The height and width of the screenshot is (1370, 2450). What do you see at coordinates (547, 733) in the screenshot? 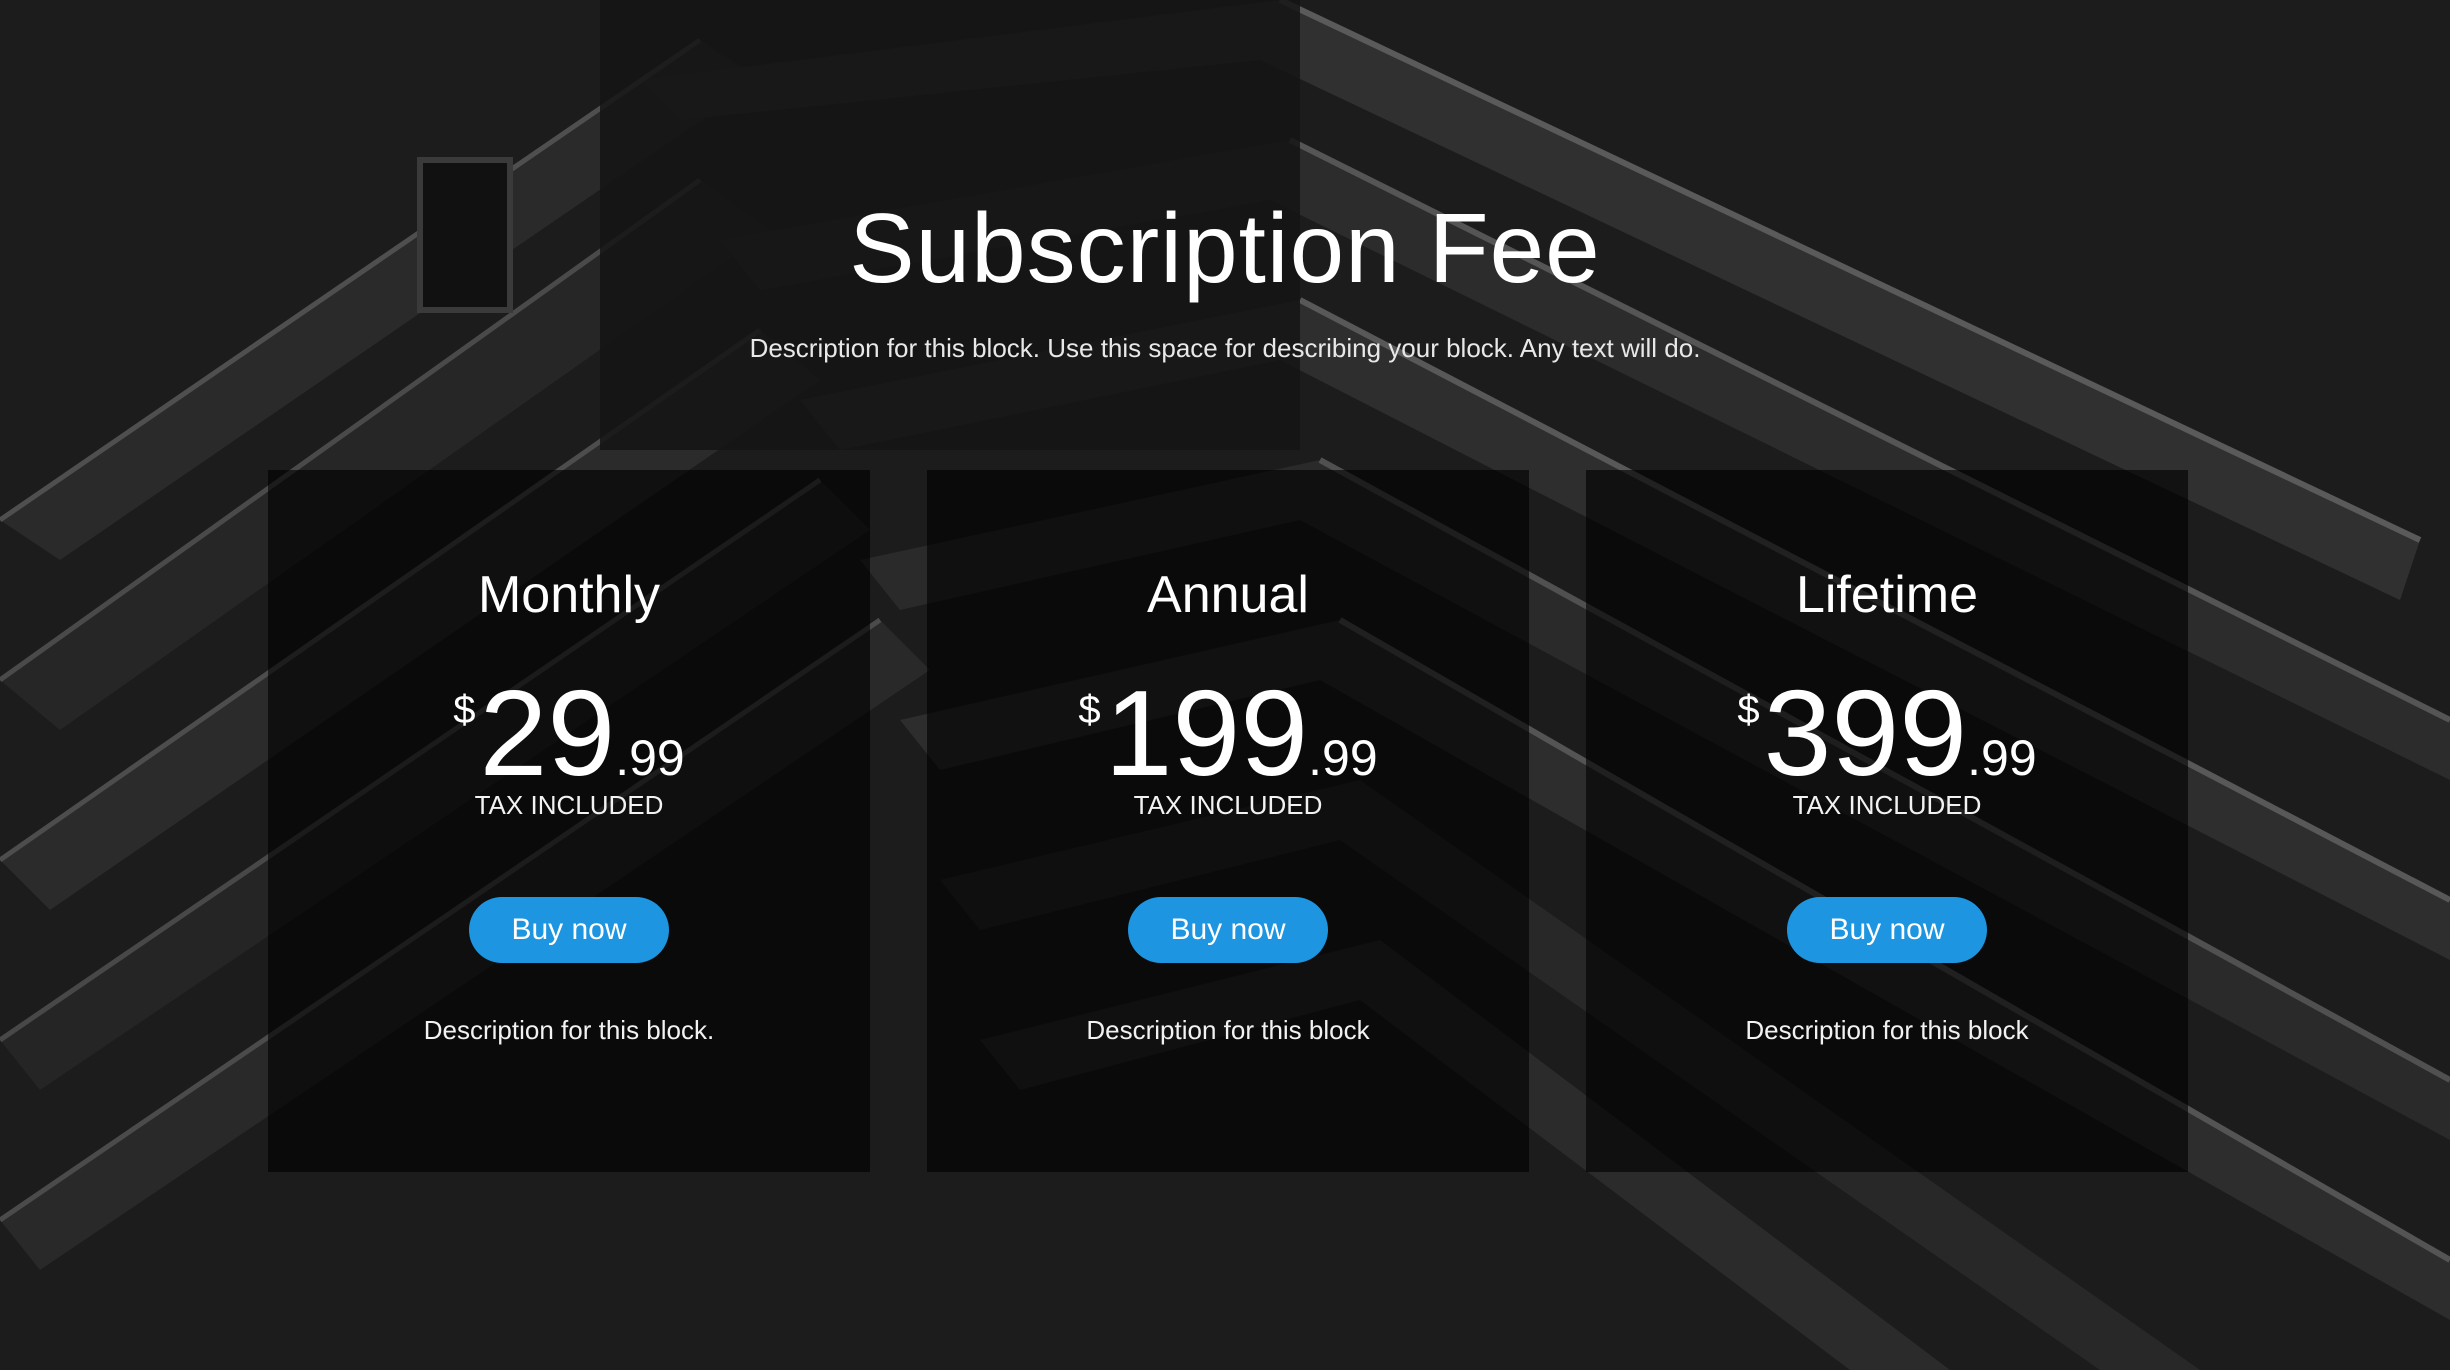
I see `price-amount: 29` at bounding box center [547, 733].